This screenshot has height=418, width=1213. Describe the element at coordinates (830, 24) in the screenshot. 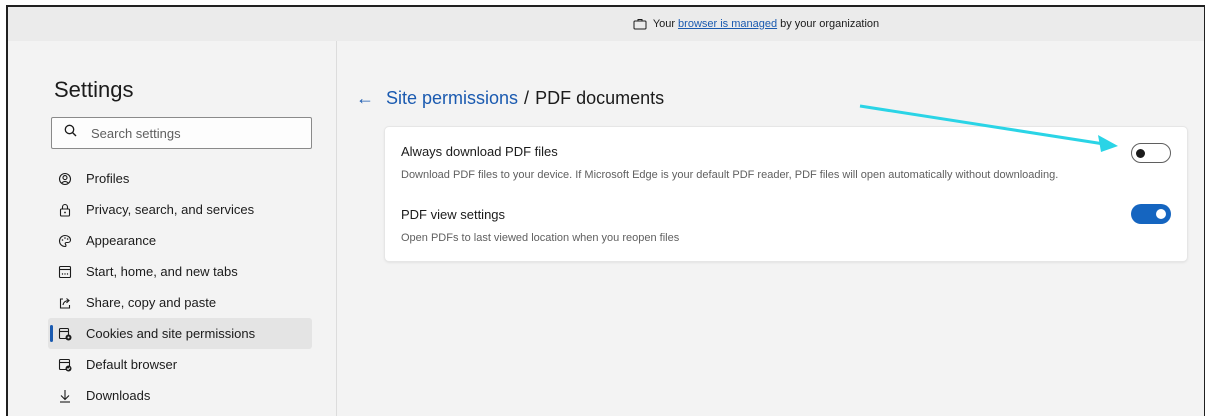

I see `managed-suffix: by your organization` at that location.